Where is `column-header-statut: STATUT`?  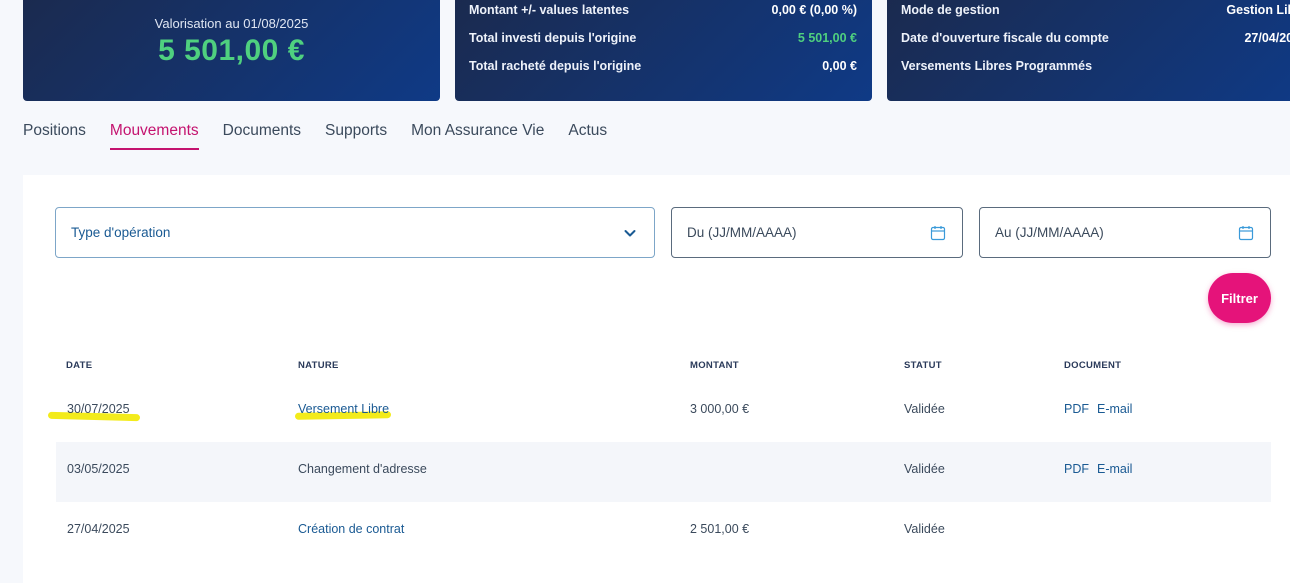 column-header-statut: STATUT is located at coordinates (923, 365).